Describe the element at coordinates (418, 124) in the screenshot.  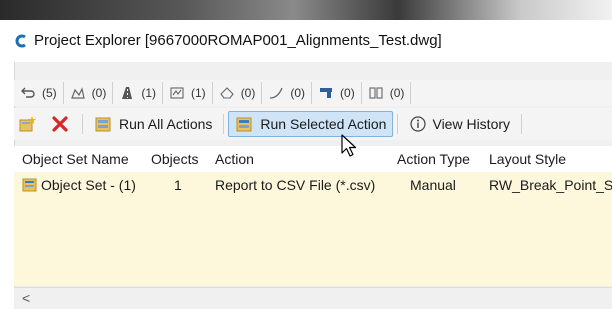
I see `info-icon` at that location.